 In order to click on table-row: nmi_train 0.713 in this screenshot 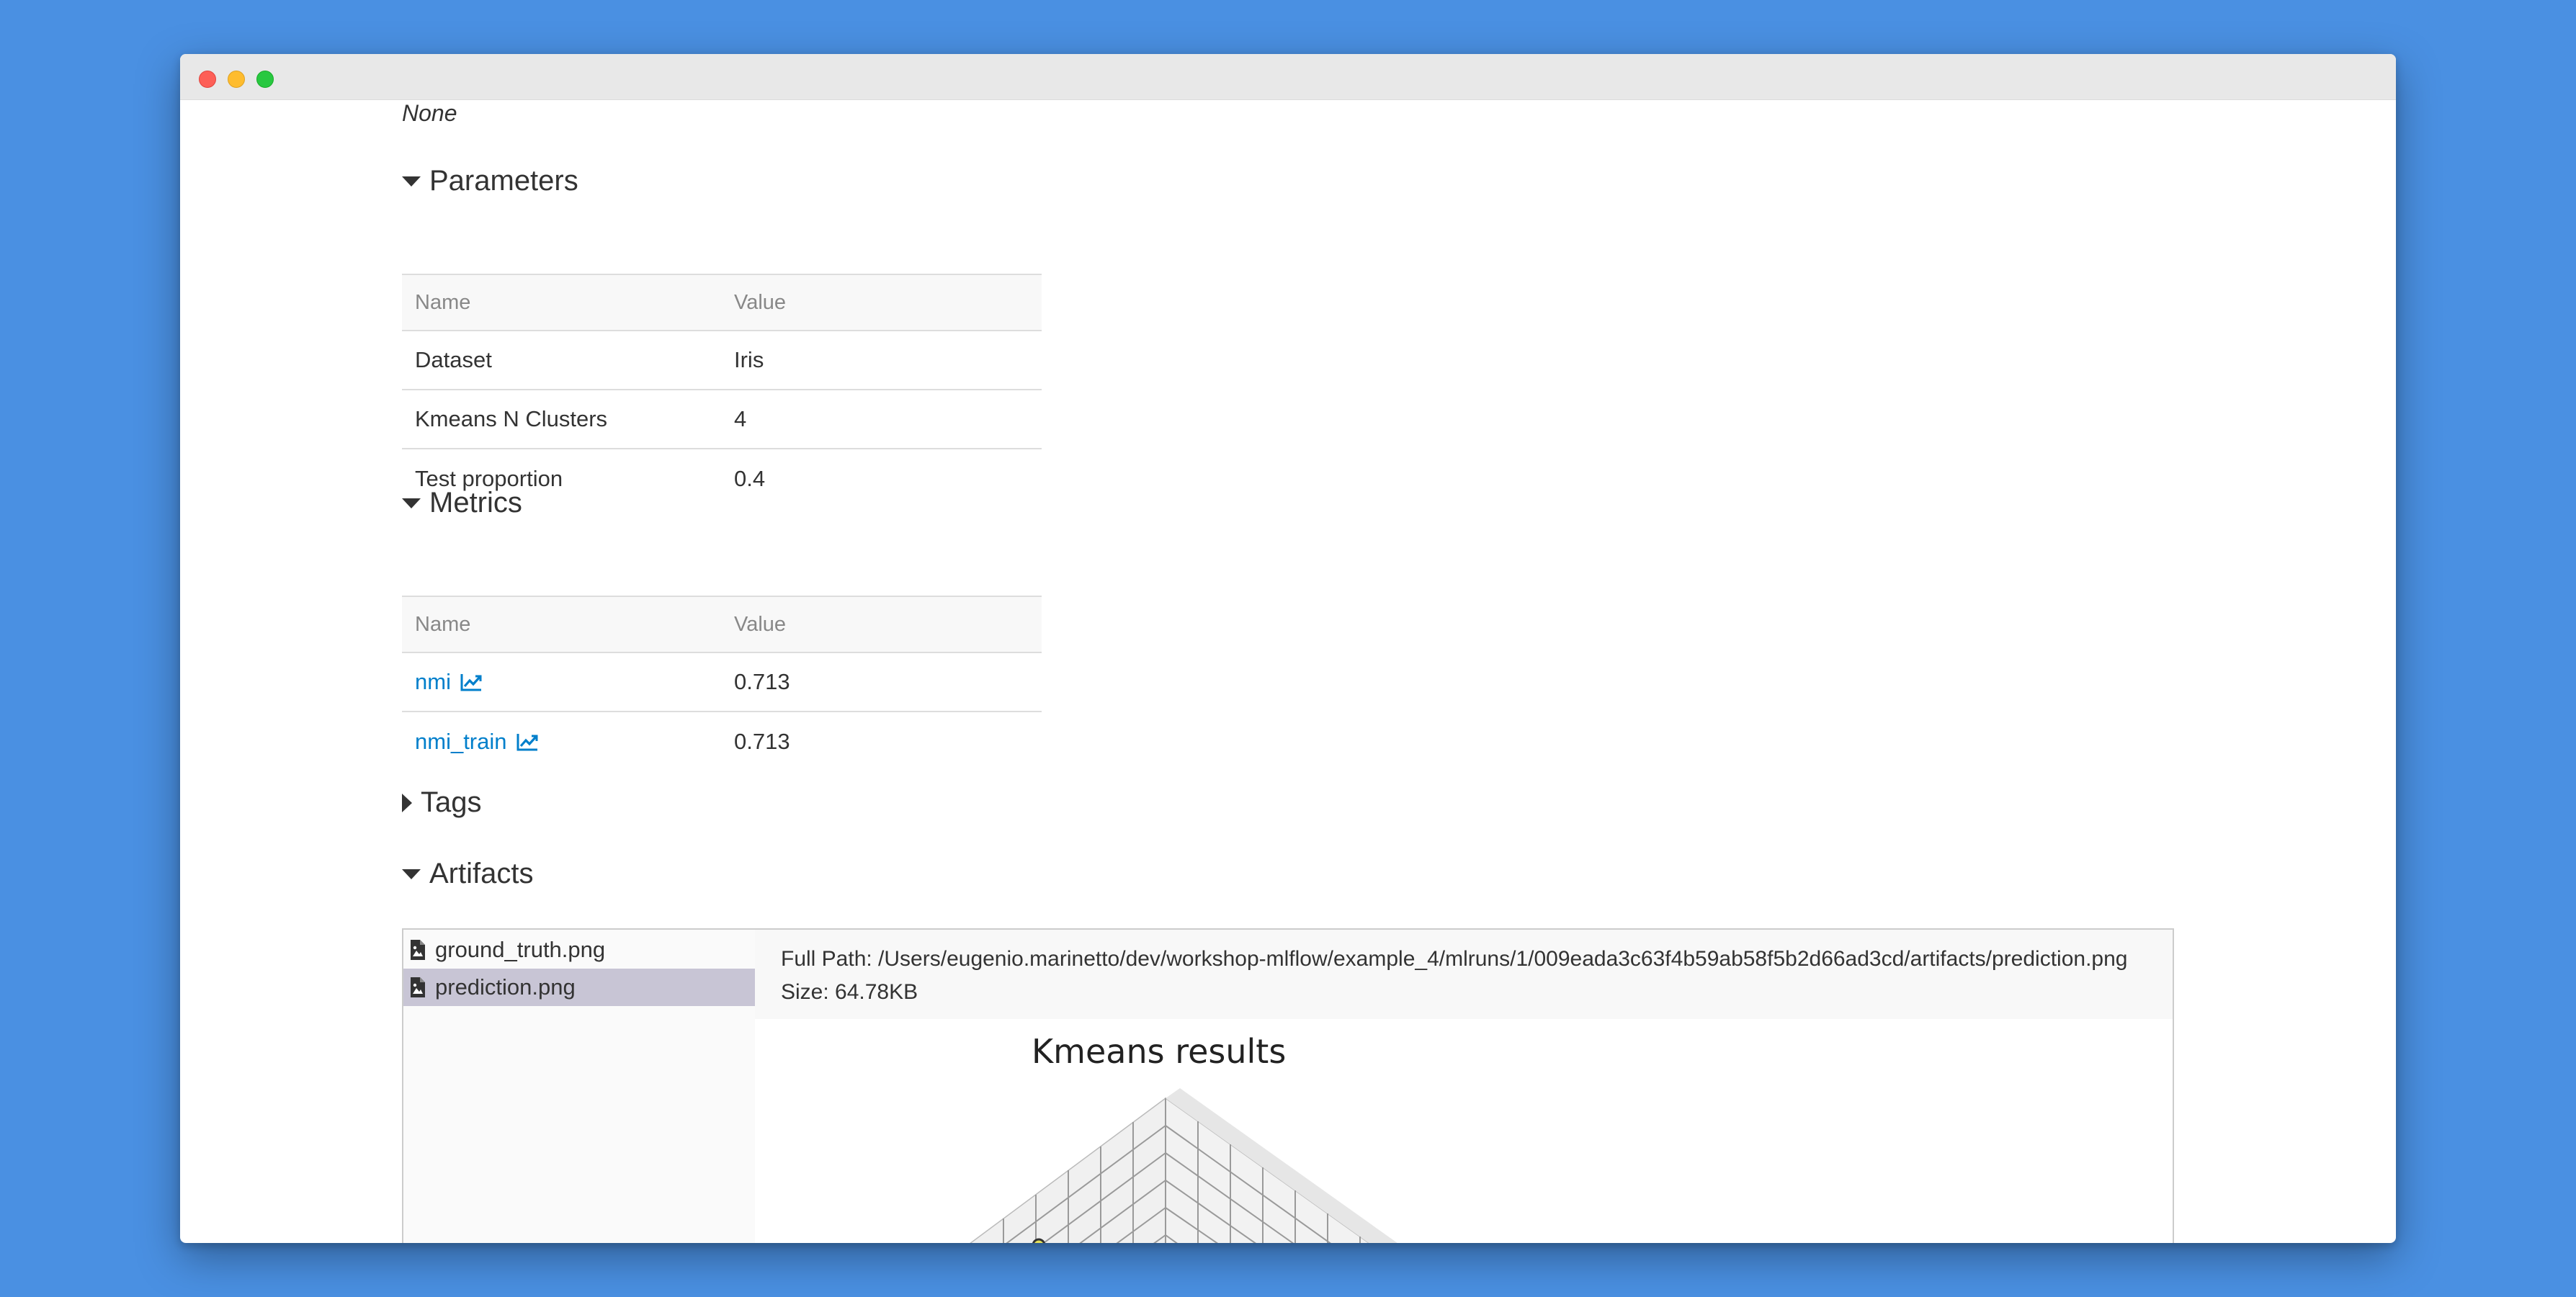, I will do `click(722, 742)`.